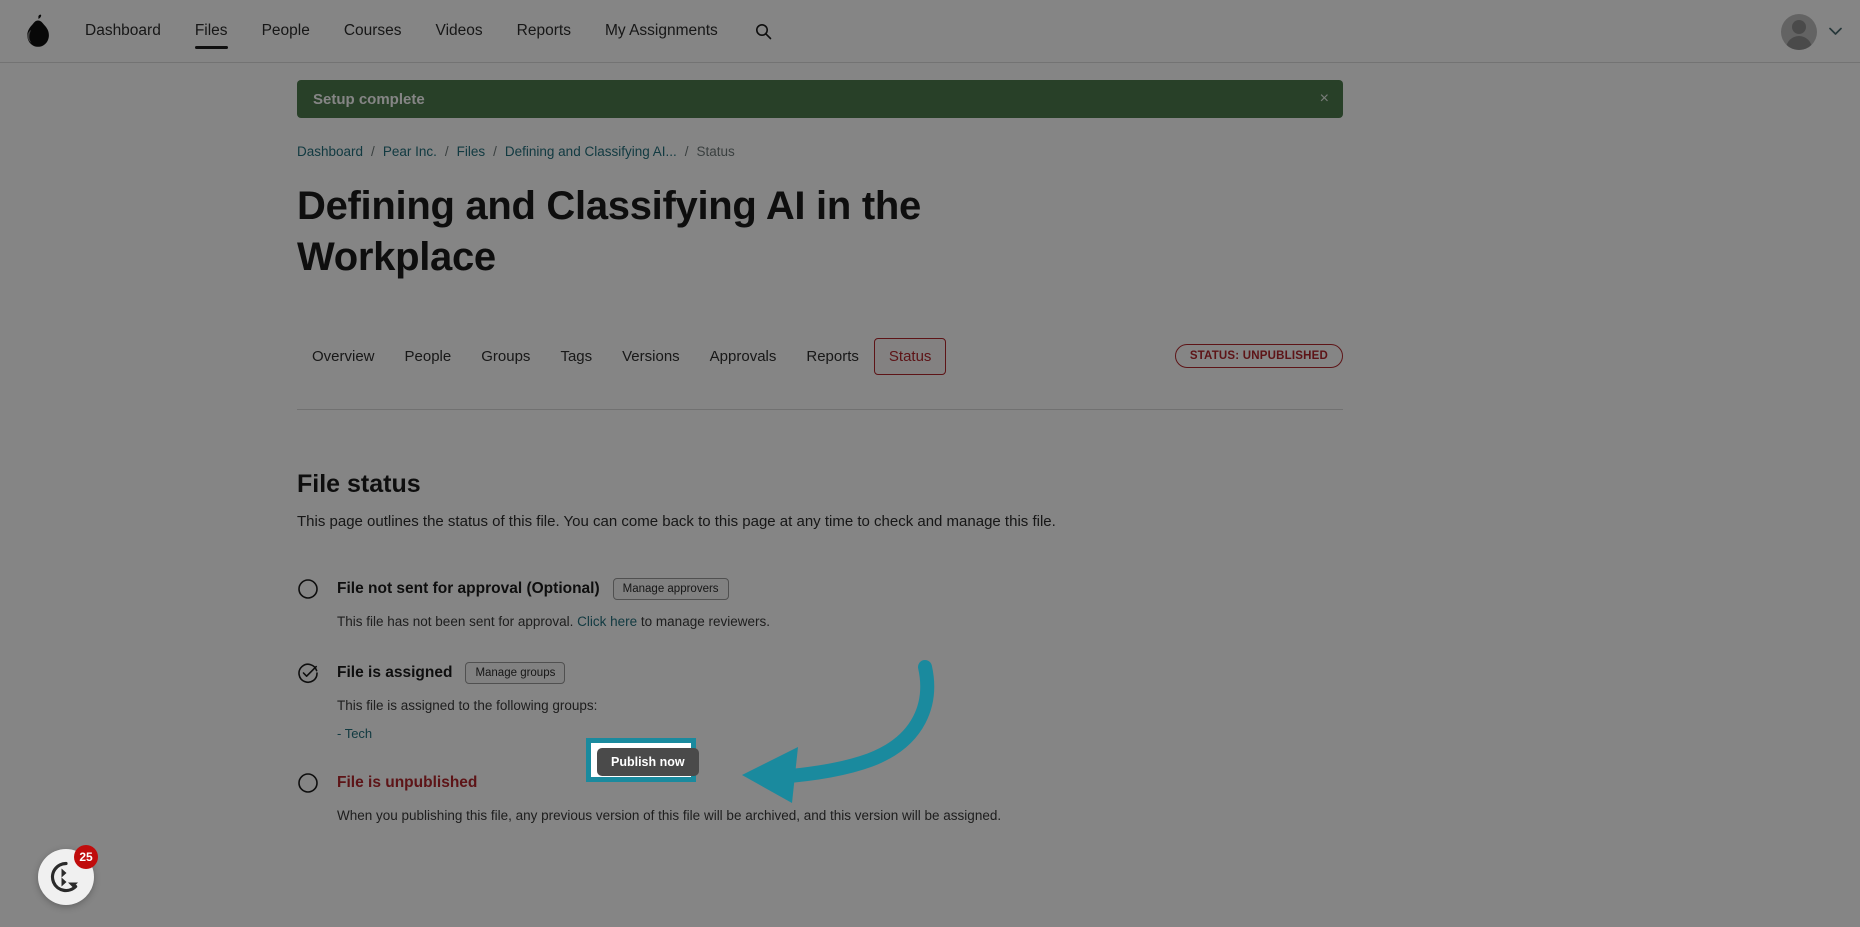 The image size is (1860, 927). I want to click on chevron-down-icon, so click(1835, 32).